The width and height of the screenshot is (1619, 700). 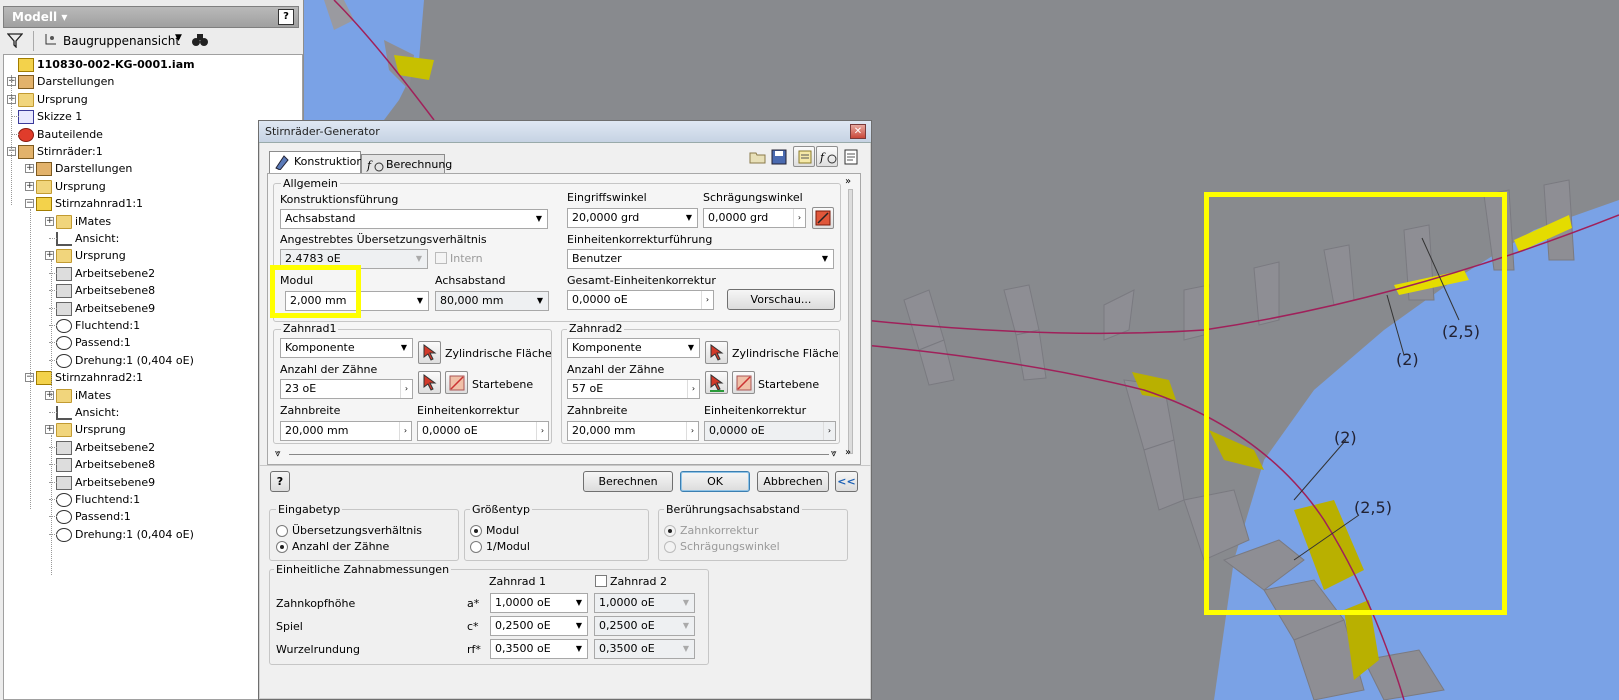 I want to click on zahnrad1-einheitenkorrektur-input: 0,0000 oE ›, so click(x=483, y=431).